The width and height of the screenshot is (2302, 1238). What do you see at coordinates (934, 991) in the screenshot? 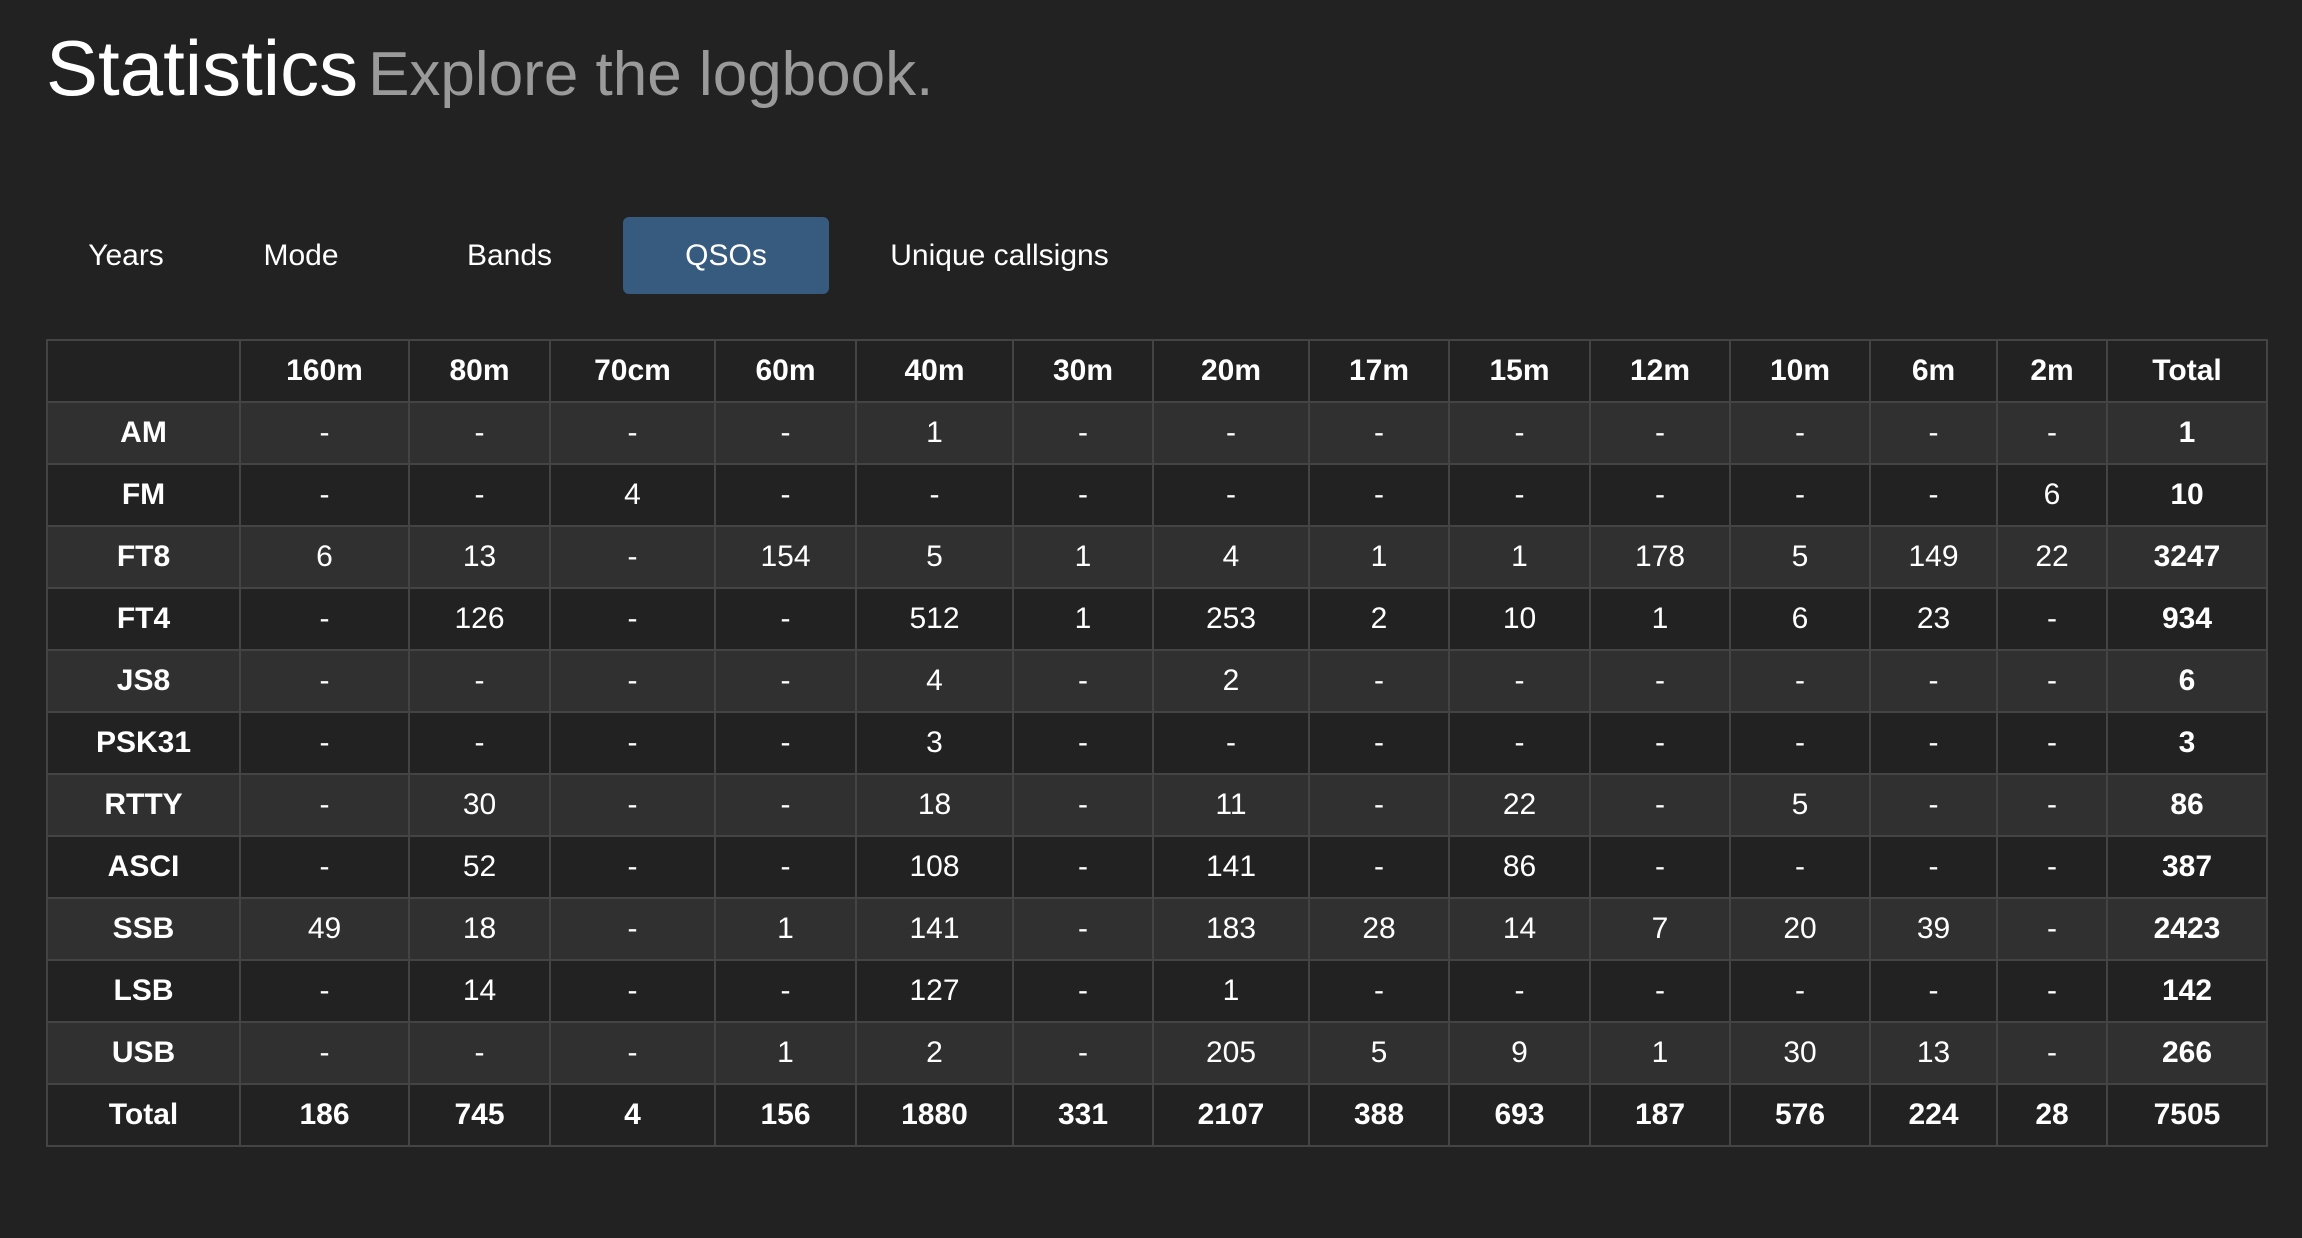
I see `table-cell: 127` at bounding box center [934, 991].